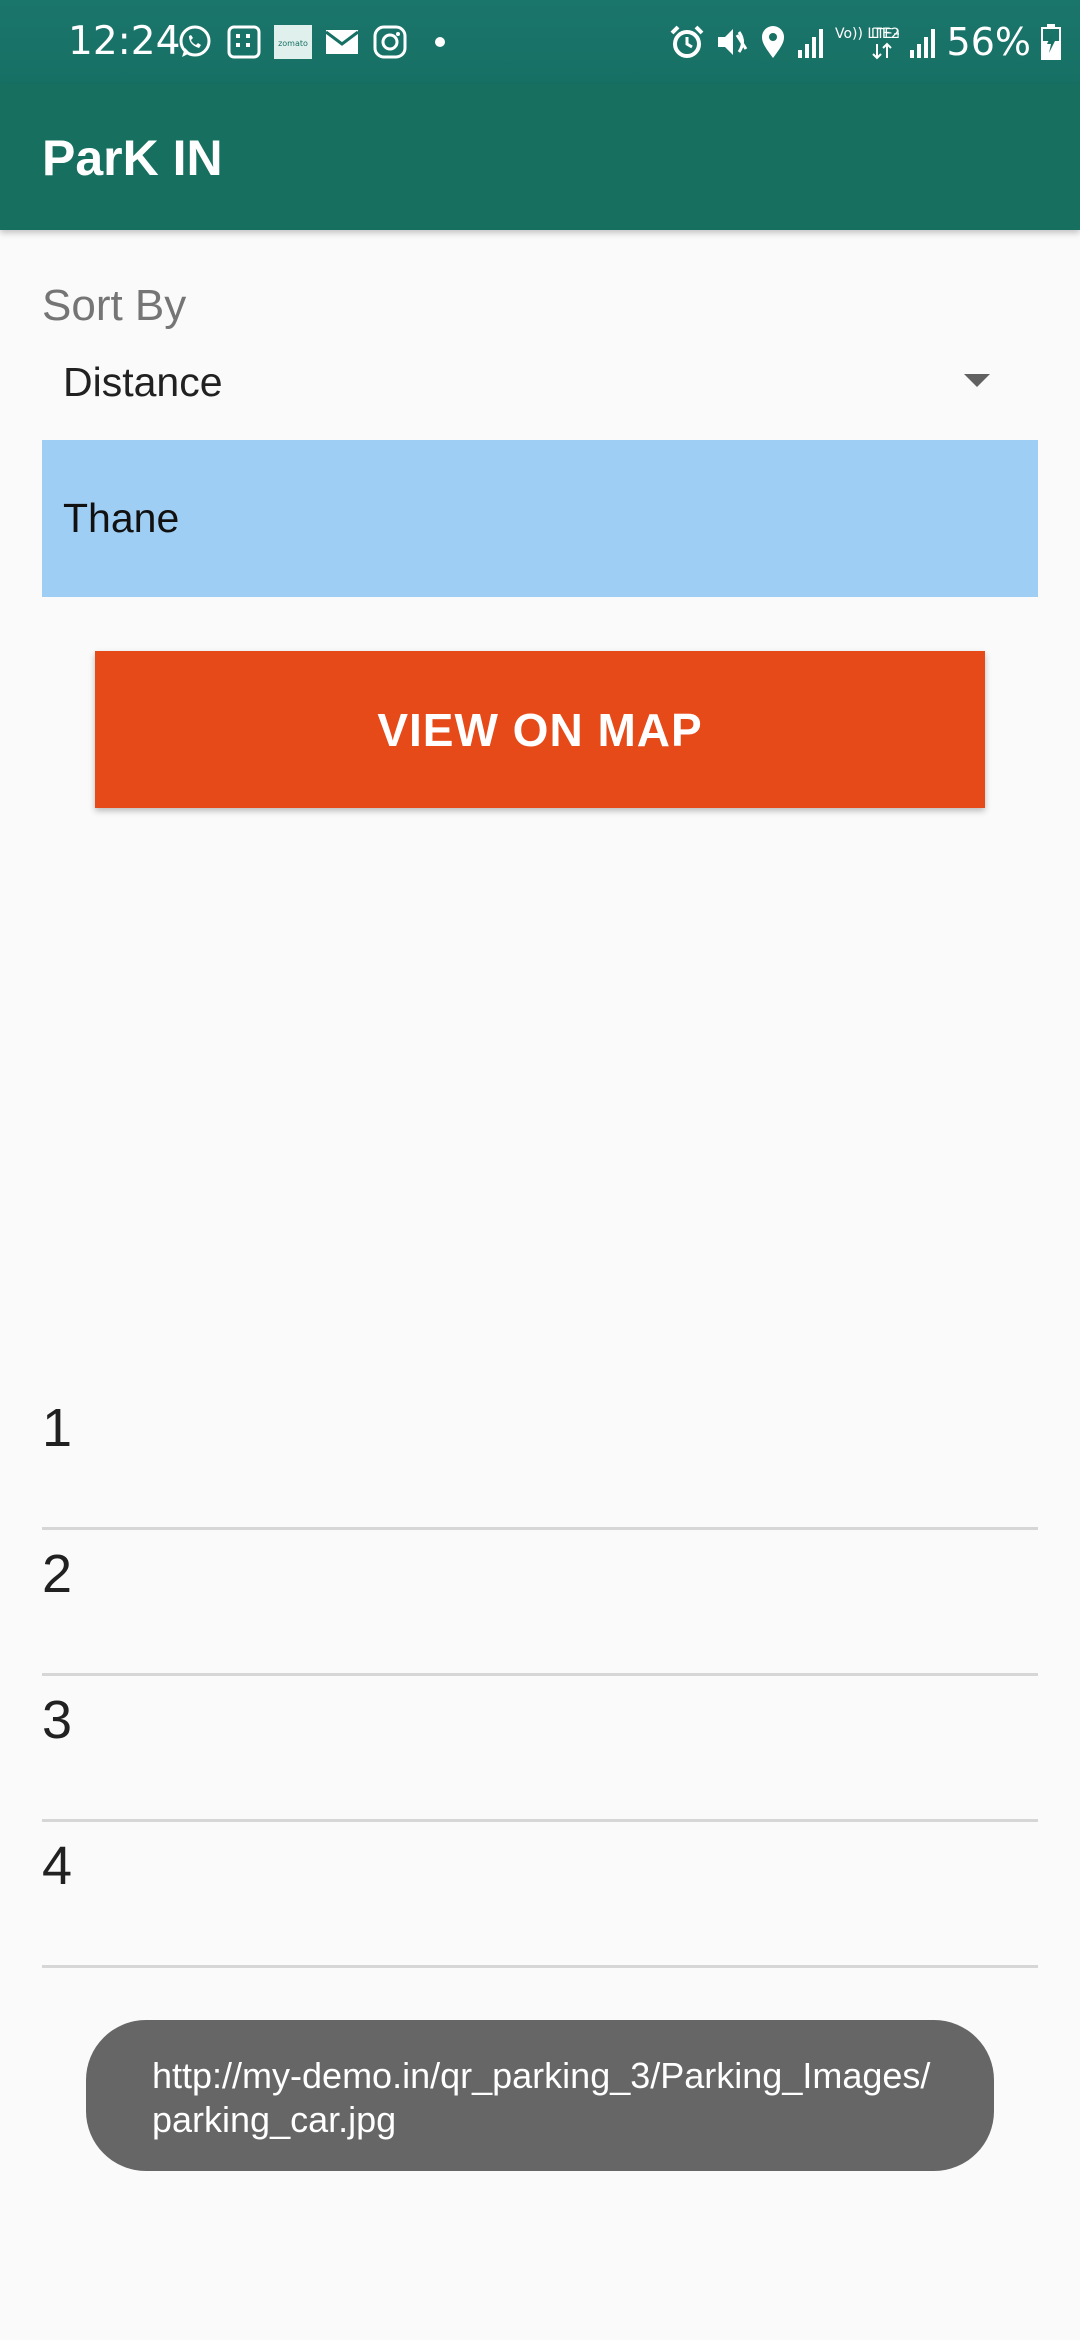  What do you see at coordinates (390, 42) in the screenshot?
I see `instagram-icon` at bounding box center [390, 42].